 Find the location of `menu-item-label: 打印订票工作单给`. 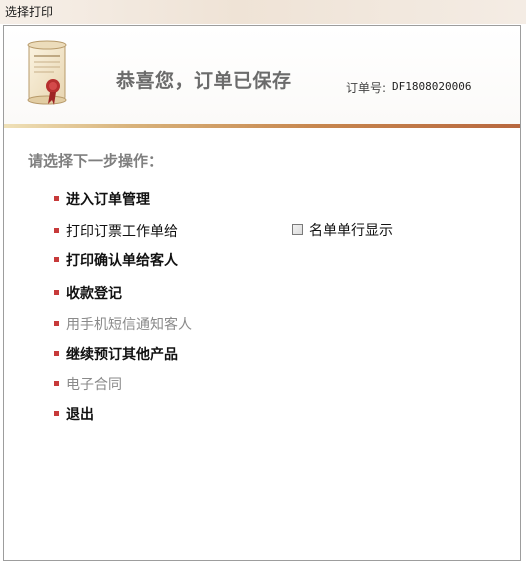

menu-item-label: 打印订票工作单给 is located at coordinates (122, 232).